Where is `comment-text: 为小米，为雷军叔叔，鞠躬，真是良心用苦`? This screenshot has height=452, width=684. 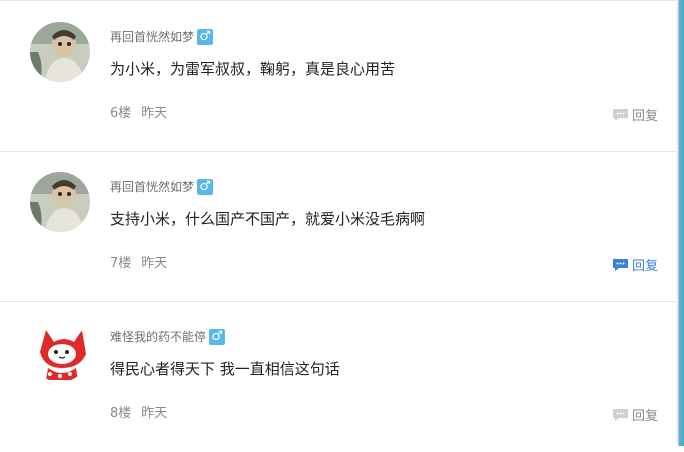 comment-text: 为小米，为雷军叔叔，鞠躬，真是良心用苦 is located at coordinates (253, 69).